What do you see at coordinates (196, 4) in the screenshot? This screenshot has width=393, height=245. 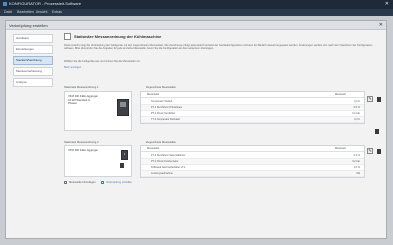 I see `window-titlebar: KONFIGURATOR - Prozessleit-Software ✕` at bounding box center [196, 4].